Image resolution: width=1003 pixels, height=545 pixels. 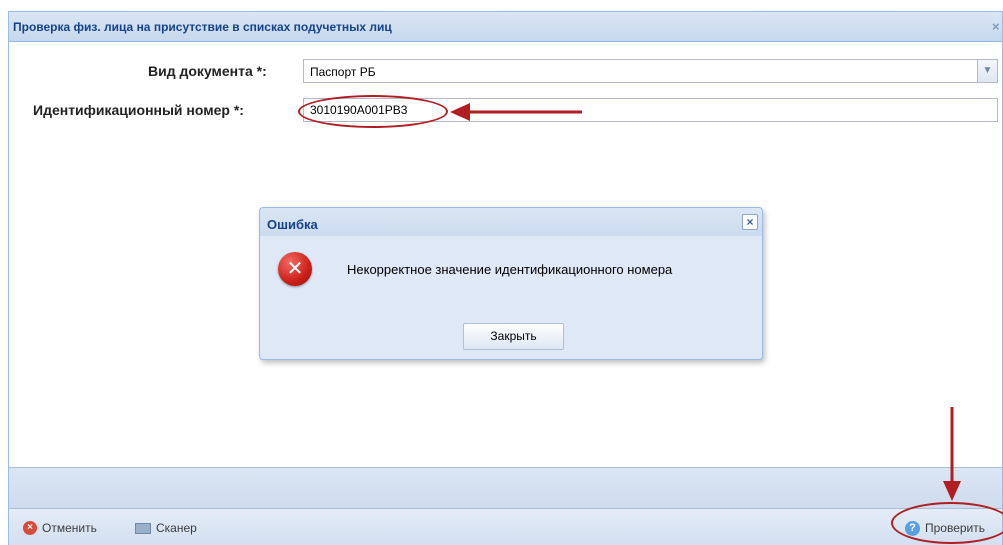 I want to click on doc-type-label: Вид документа *:, so click(x=207, y=71).